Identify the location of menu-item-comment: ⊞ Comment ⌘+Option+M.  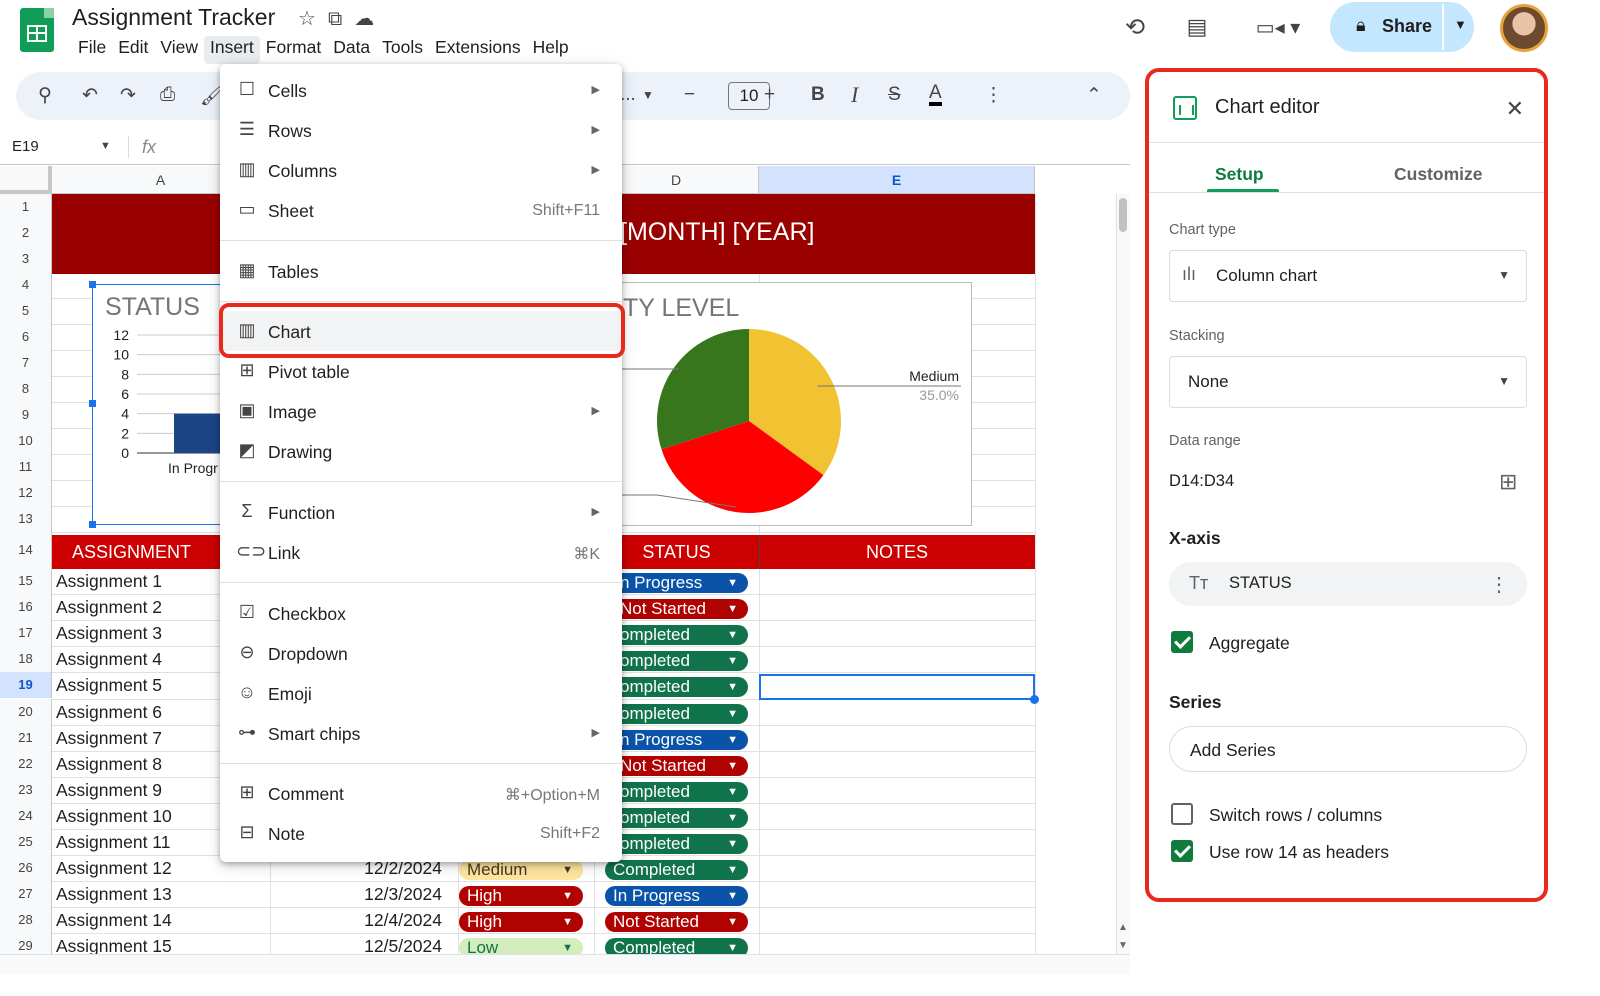
(421, 793).